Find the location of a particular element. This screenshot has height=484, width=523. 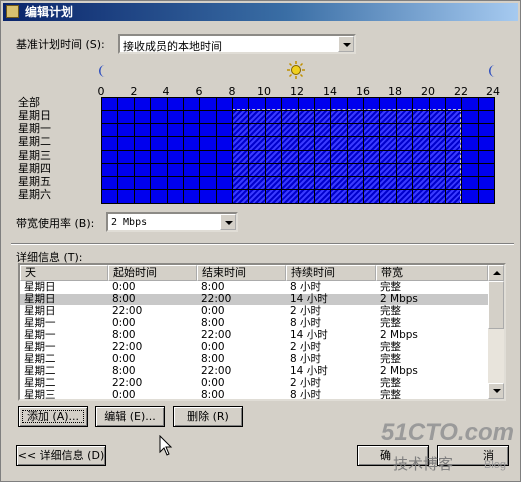

delete-button: 删除 (R) is located at coordinates (208, 416).